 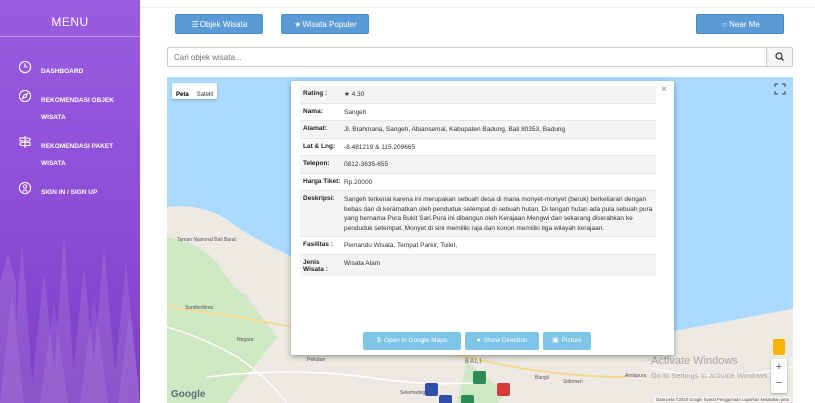 What do you see at coordinates (744, 24) in the screenshot?
I see `near-me-label: Near Me` at bounding box center [744, 24].